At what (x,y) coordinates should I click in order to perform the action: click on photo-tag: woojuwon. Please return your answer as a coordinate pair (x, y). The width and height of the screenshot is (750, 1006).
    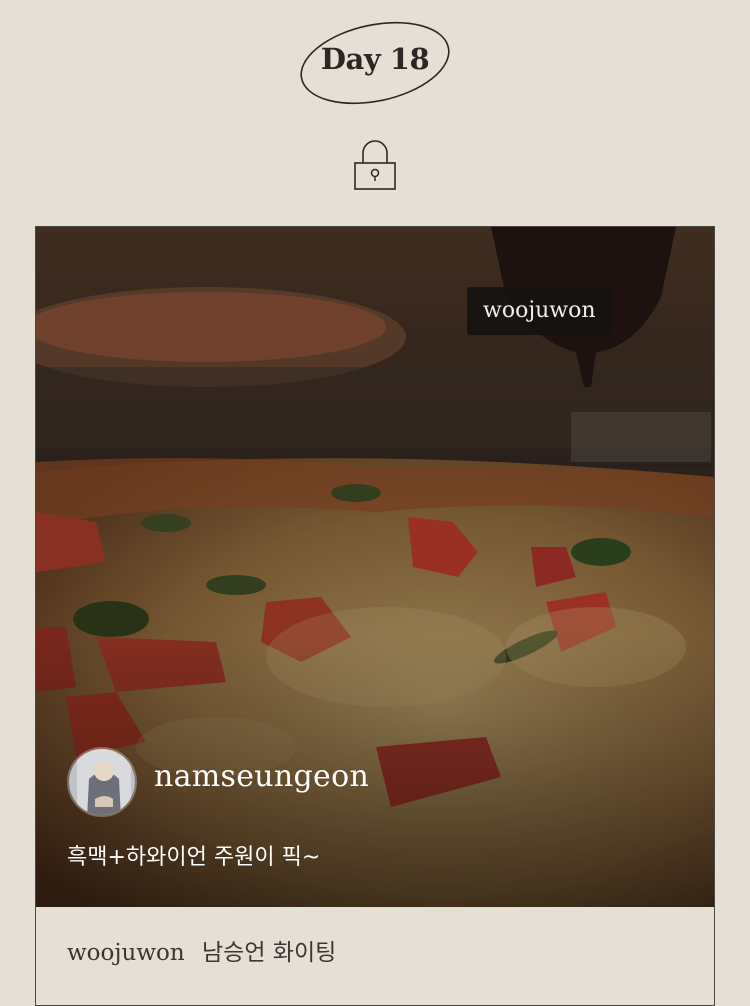
    Looking at the image, I should click on (539, 311).